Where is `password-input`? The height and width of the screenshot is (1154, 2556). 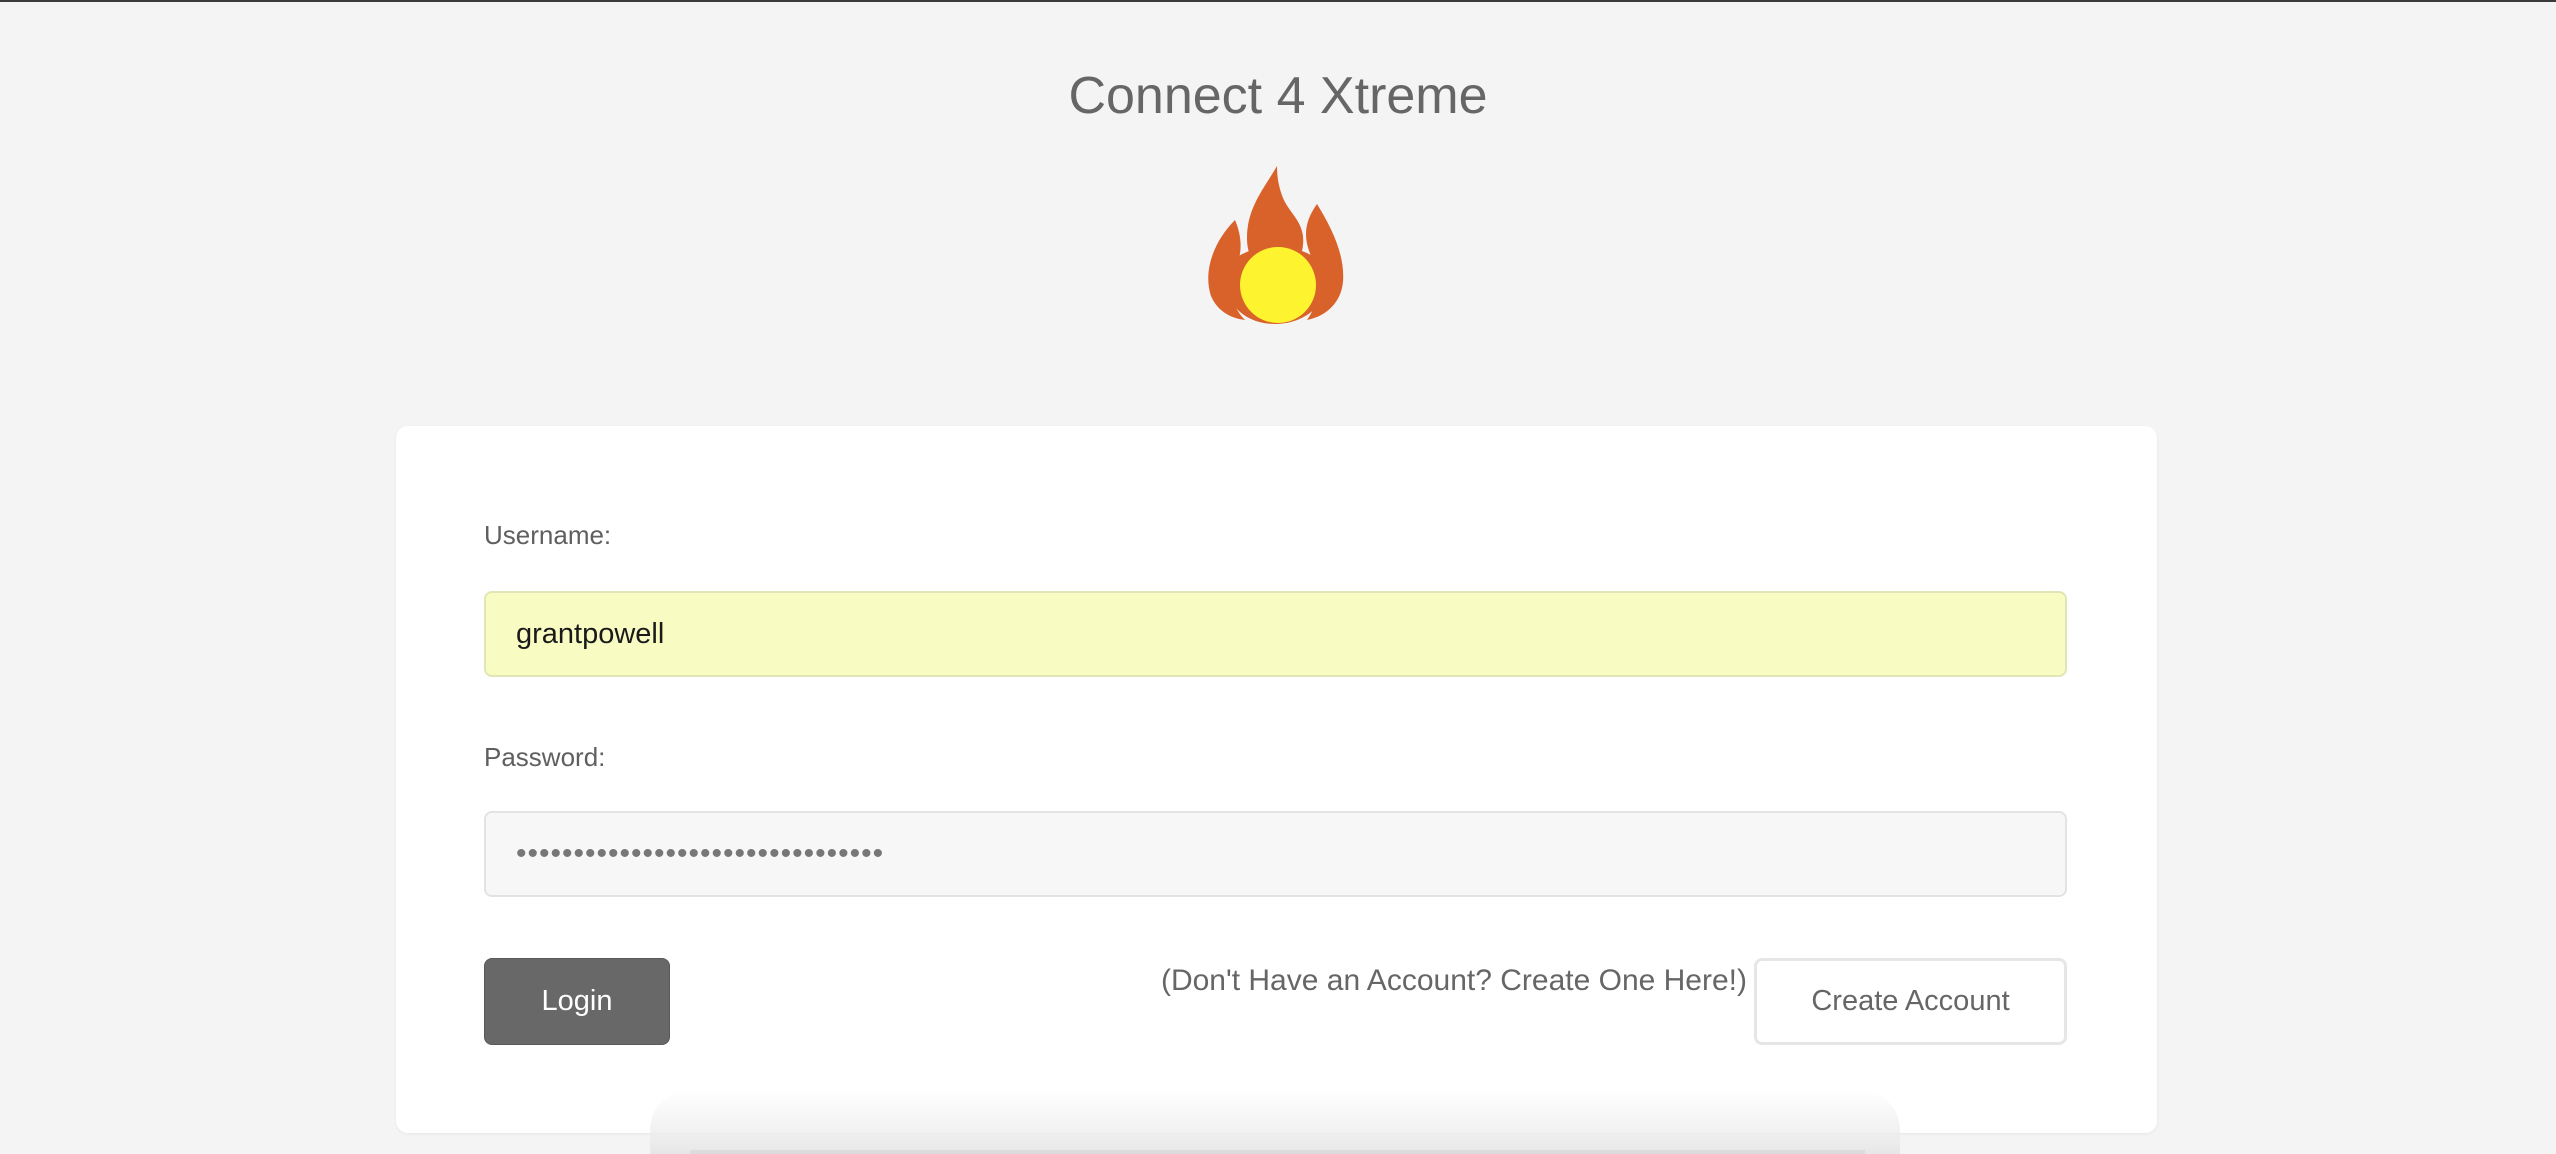 password-input is located at coordinates (1275, 854).